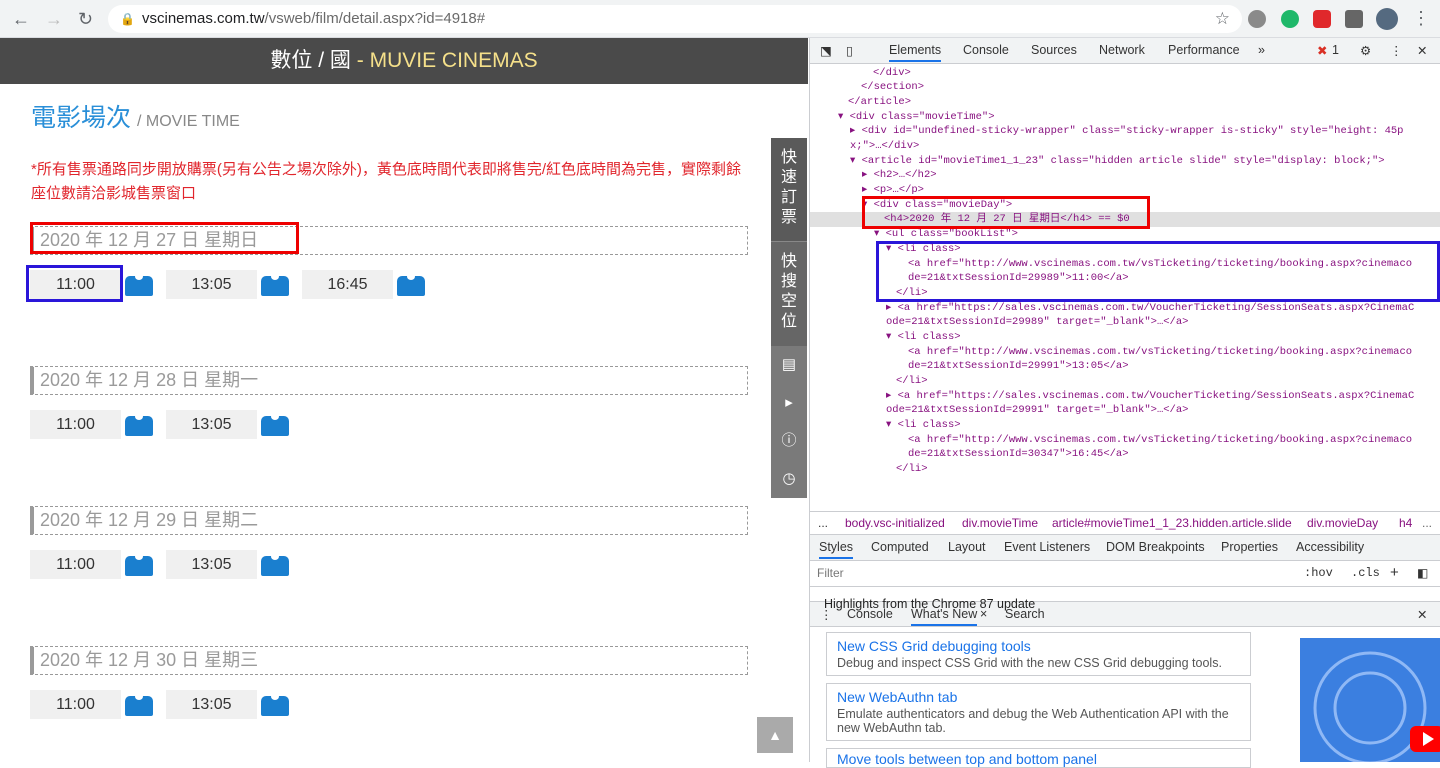 Image resolution: width=1440 pixels, height=768 pixels. I want to click on error-icon: ✖, so click(1322, 50).